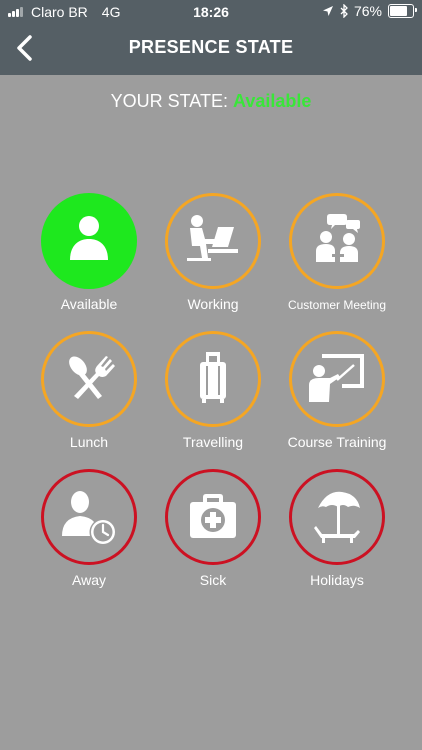 The image size is (422, 750). Describe the element at coordinates (169, 101) in the screenshot. I see `current-state-prefix: YOUR STATE:` at that location.